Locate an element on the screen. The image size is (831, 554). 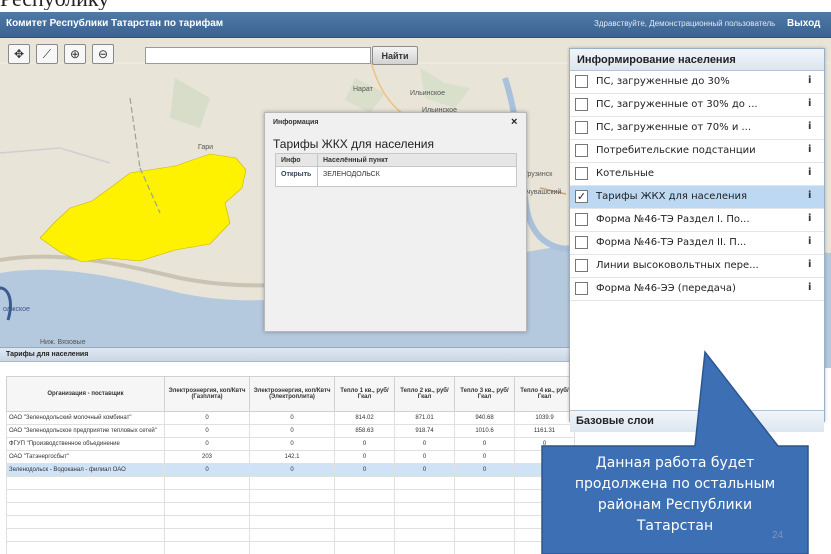
map-label-ilinskoe: Ильинское is located at coordinates (427, 93).